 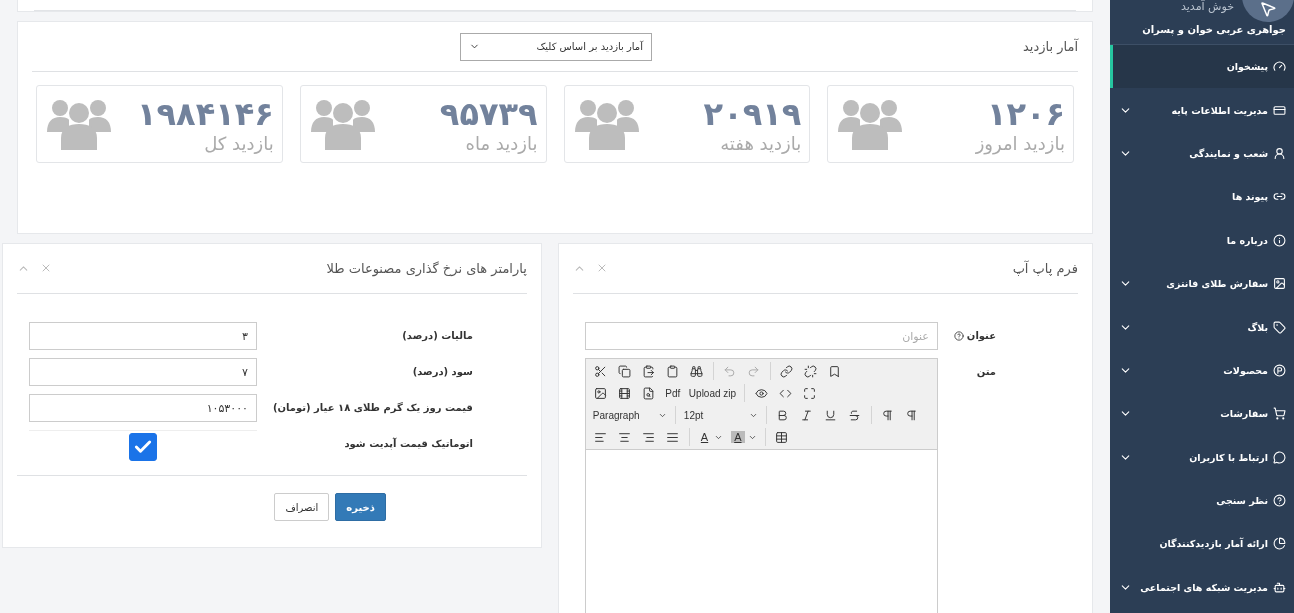 What do you see at coordinates (1207, 6) in the screenshot?
I see `welcome-text: خوش آمدید` at bounding box center [1207, 6].